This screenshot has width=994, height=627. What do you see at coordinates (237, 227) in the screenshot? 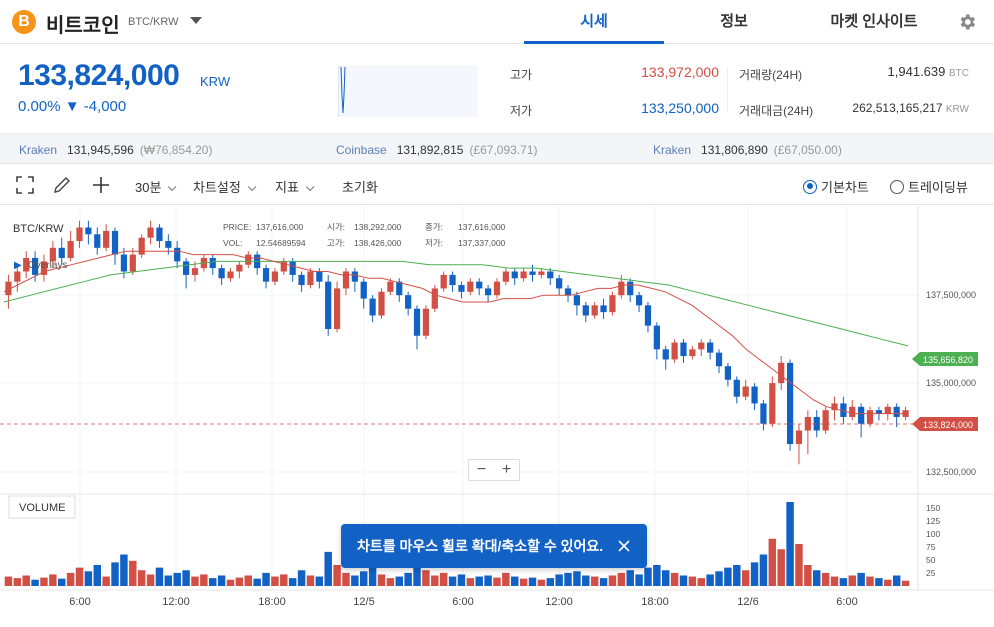
I see `svg-text: PRICE:` at bounding box center [237, 227].